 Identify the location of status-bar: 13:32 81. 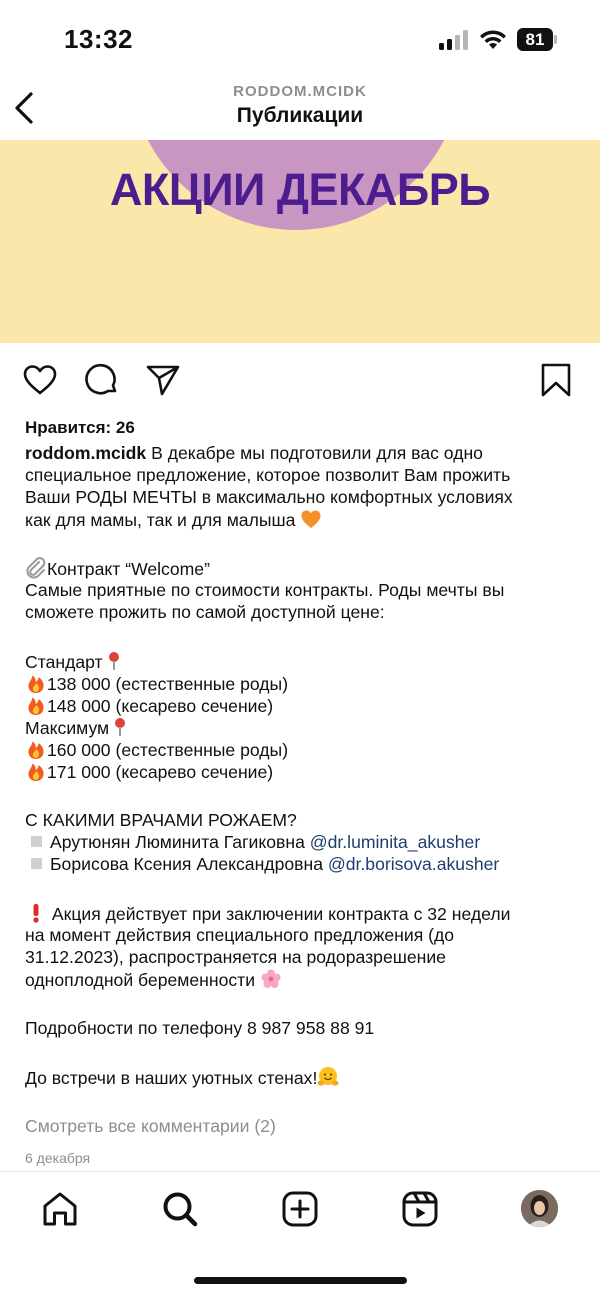
(300, 40).